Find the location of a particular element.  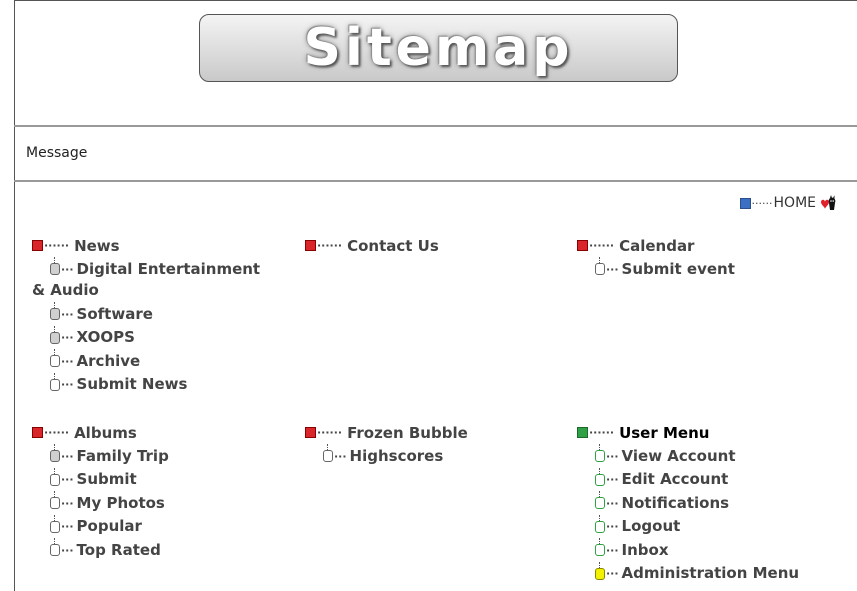

user-menu-item-notifications: ··· Notifications is located at coordinates (707, 503).